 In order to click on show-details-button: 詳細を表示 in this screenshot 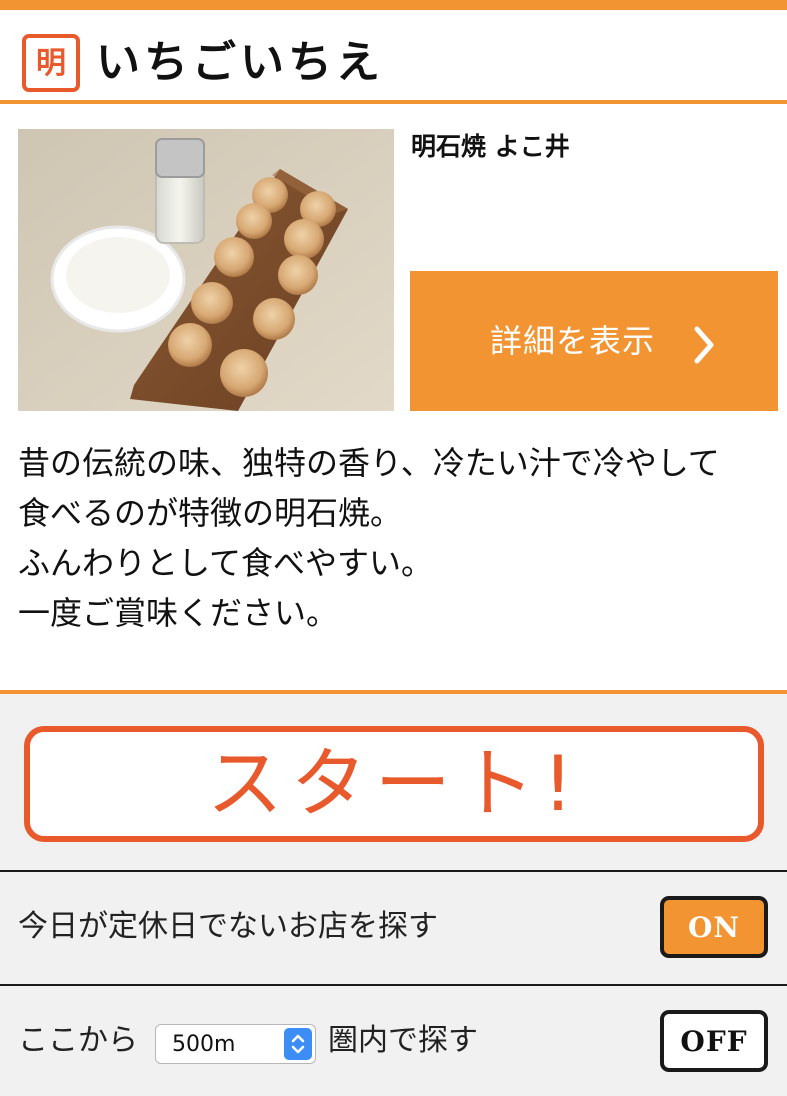, I will do `click(594, 341)`.